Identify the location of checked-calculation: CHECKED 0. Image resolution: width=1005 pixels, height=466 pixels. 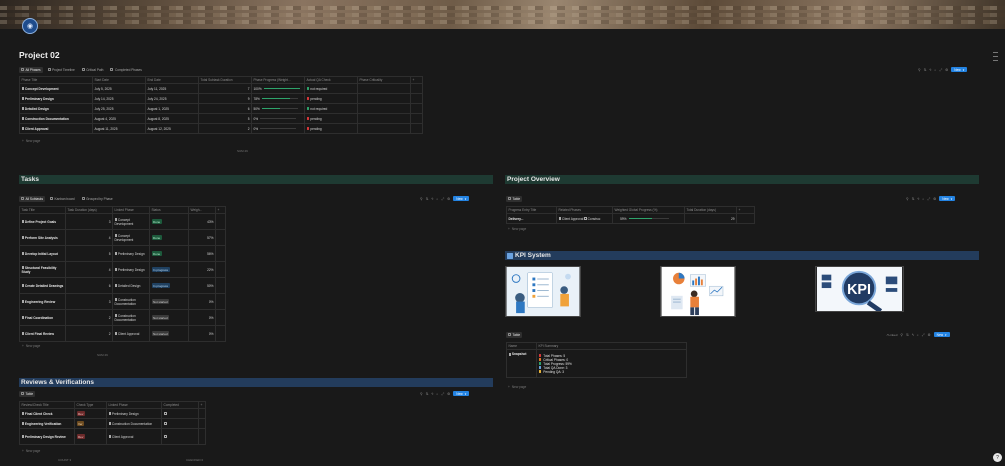
(194, 460).